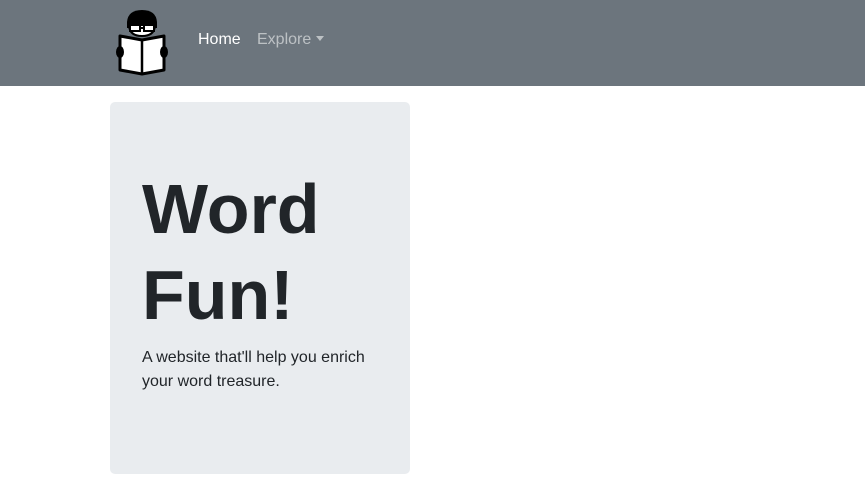 The image size is (865, 499). What do you see at coordinates (284, 39) in the screenshot?
I see `nav-explore-label: Explore` at bounding box center [284, 39].